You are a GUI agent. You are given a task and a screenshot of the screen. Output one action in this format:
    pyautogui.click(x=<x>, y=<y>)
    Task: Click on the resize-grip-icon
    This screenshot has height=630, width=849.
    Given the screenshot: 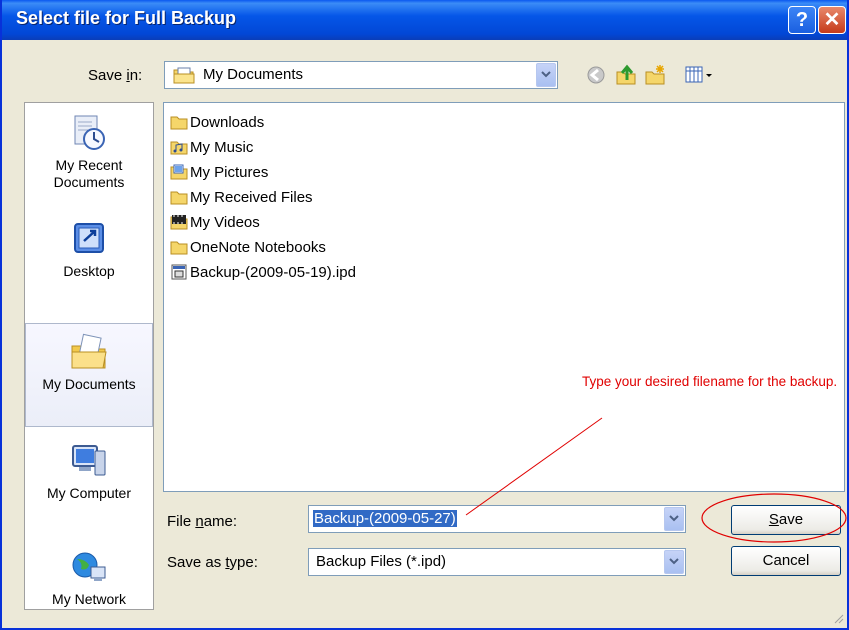 What is the action you would take?
    pyautogui.click(x=838, y=618)
    